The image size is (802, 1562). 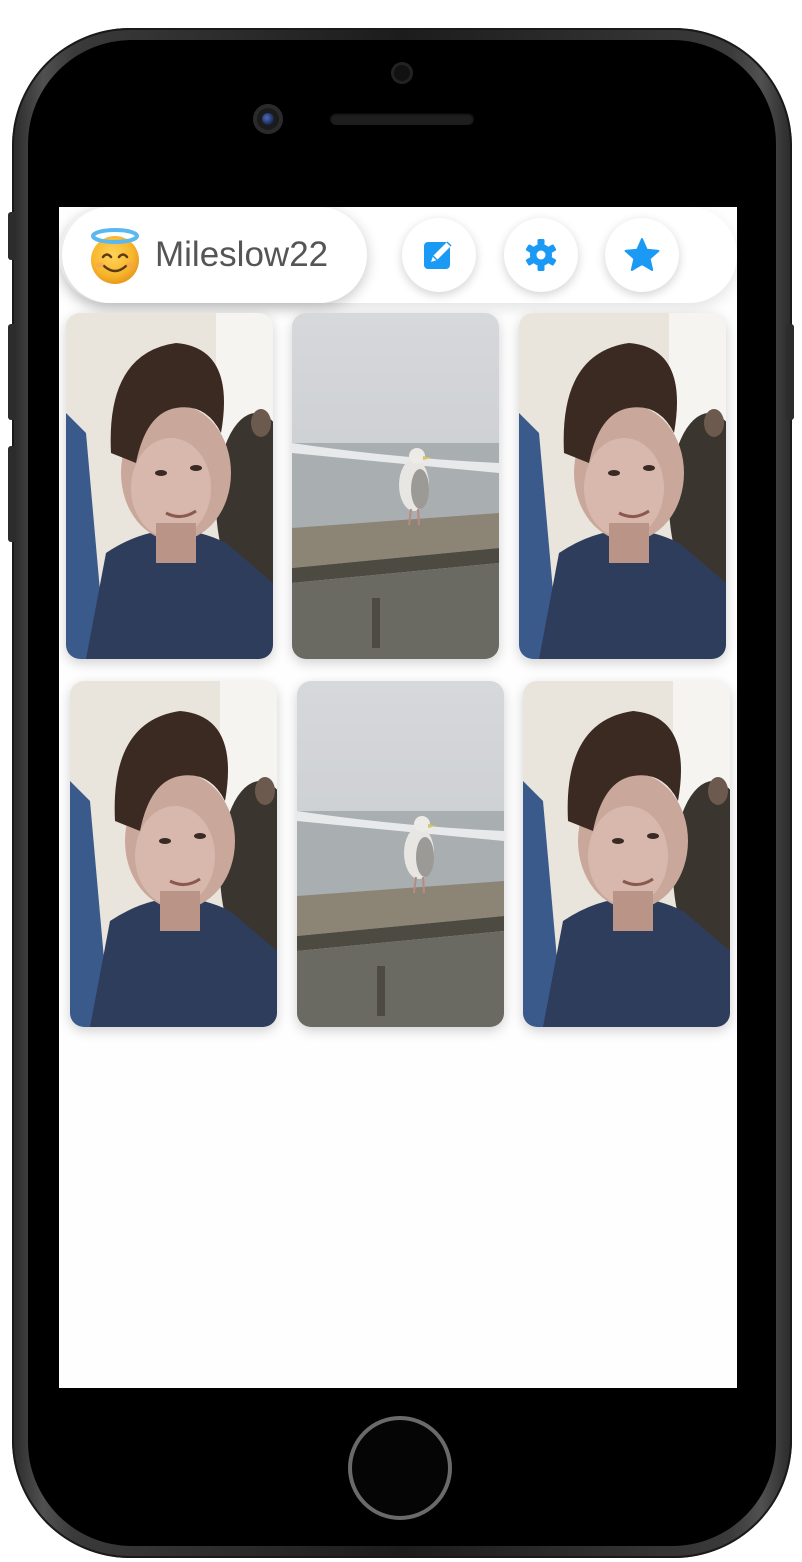 What do you see at coordinates (12, 236) in the screenshot?
I see `mute-switch` at bounding box center [12, 236].